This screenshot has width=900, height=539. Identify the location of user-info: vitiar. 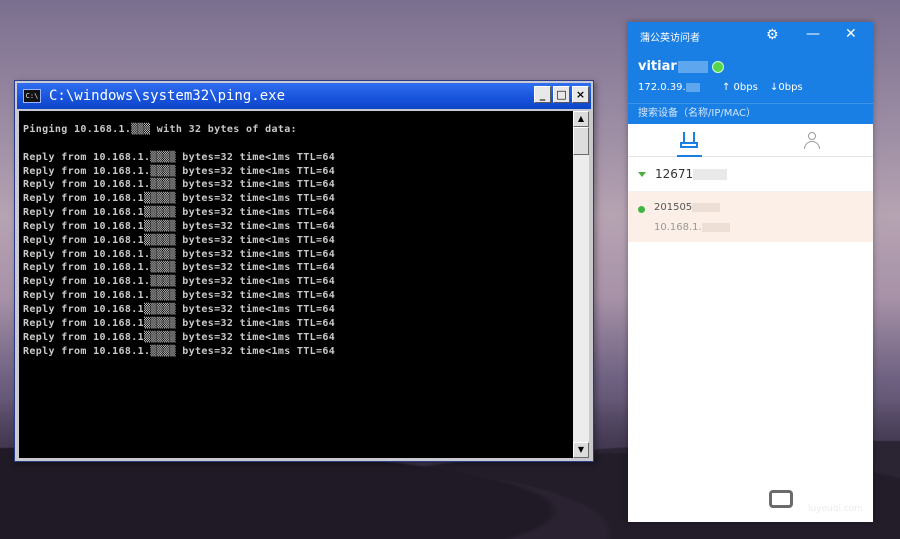
(681, 66).